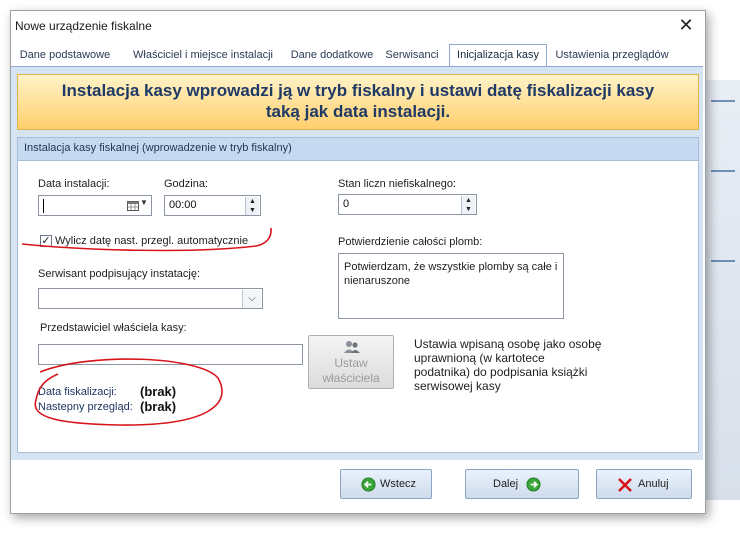 This screenshot has height=544, width=740. I want to click on tab-wlasciciel: Właściciel i miejsce instalacji, so click(203, 56).